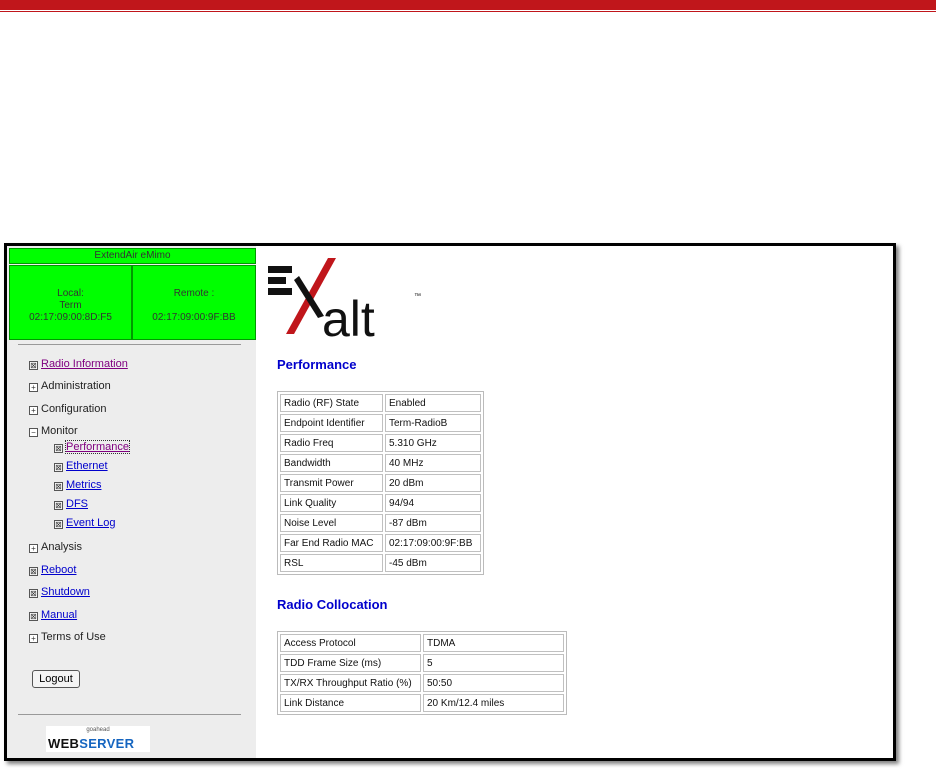 Image resolution: width=936 pixels, height=770 pixels. What do you see at coordinates (331, 563) in the screenshot?
I see `row-label: RSL` at bounding box center [331, 563].